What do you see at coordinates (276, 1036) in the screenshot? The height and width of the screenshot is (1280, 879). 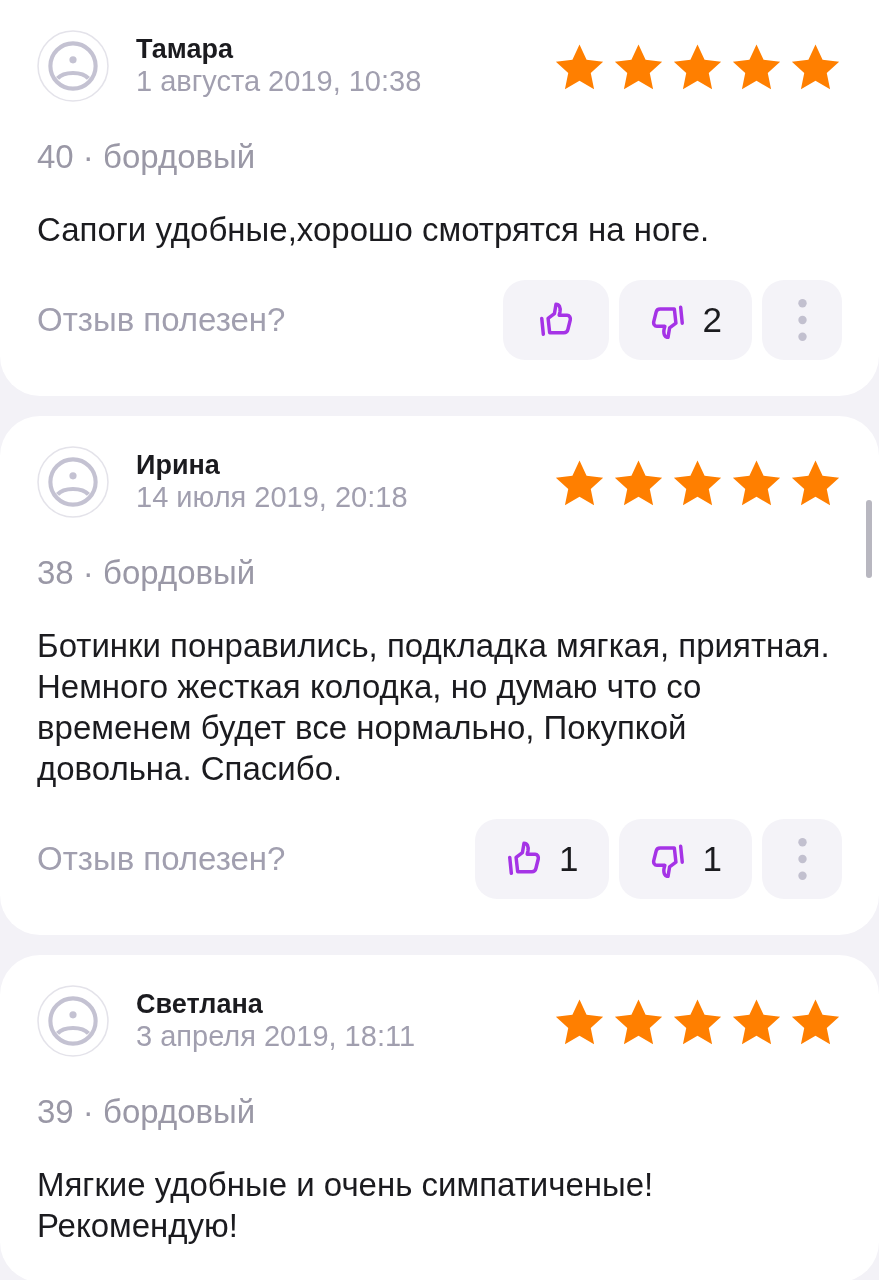 I see `review-date: 3 апреля 2019, 18:11` at bounding box center [276, 1036].